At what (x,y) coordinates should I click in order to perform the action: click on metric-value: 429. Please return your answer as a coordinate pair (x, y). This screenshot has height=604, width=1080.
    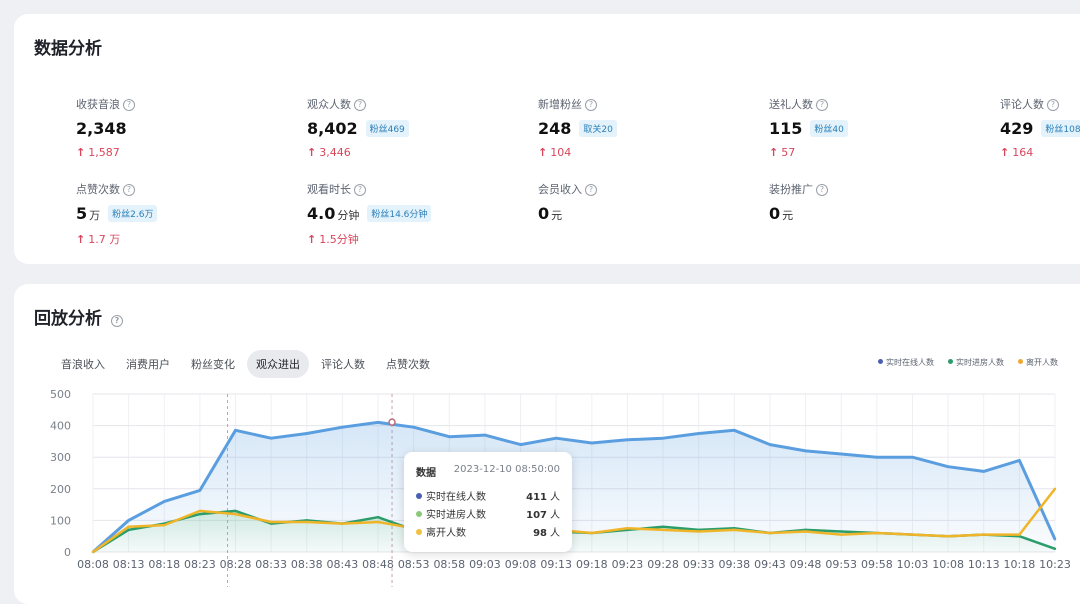
    Looking at the image, I should click on (1017, 128).